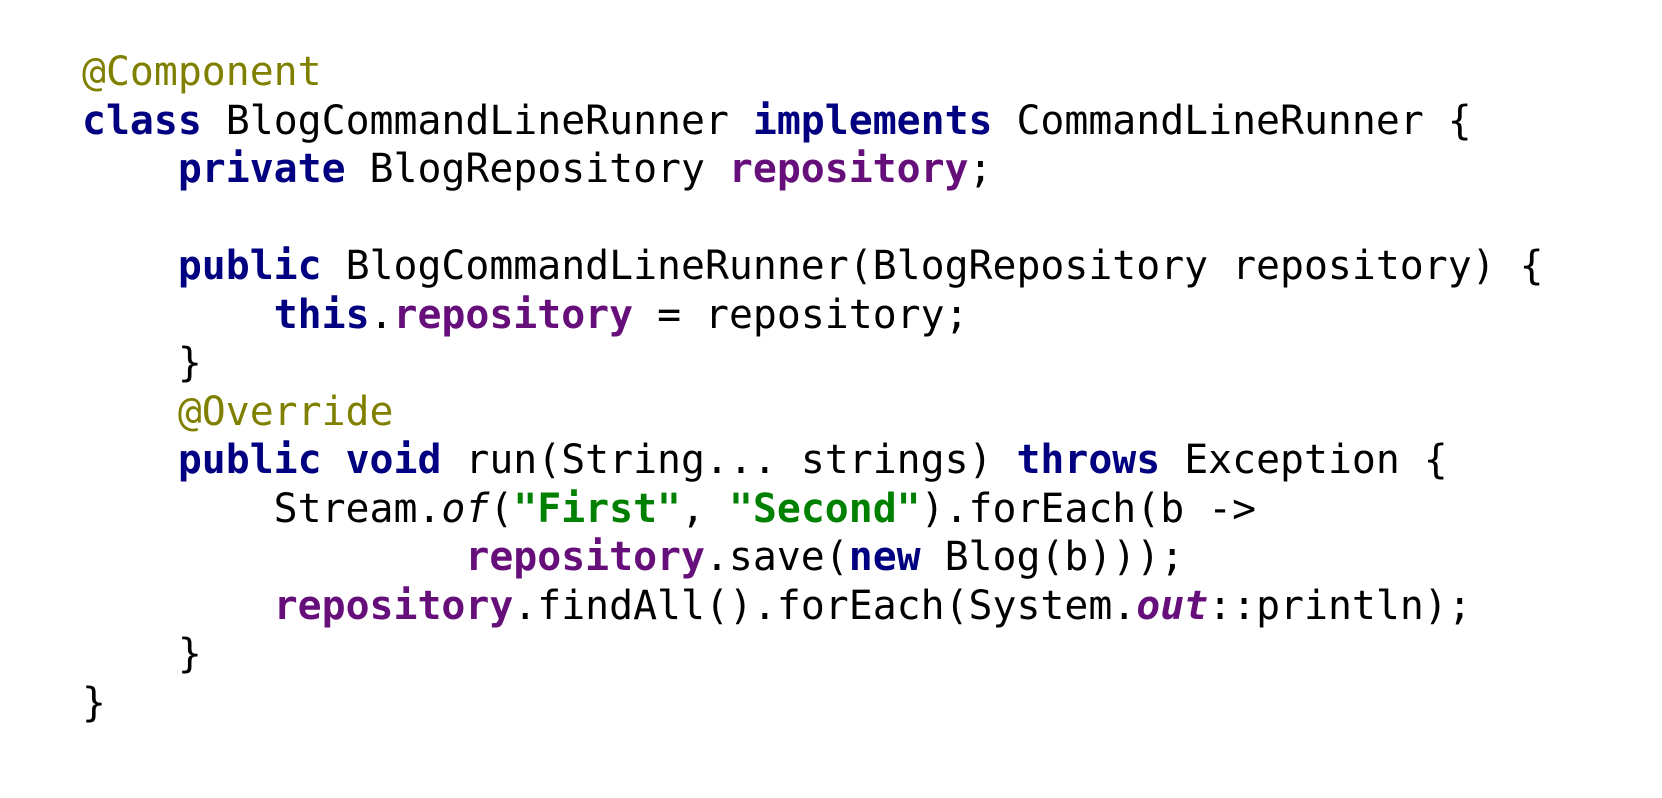  I want to click on code-token-plain: BlogCommandLineRunner, so click(477, 120).